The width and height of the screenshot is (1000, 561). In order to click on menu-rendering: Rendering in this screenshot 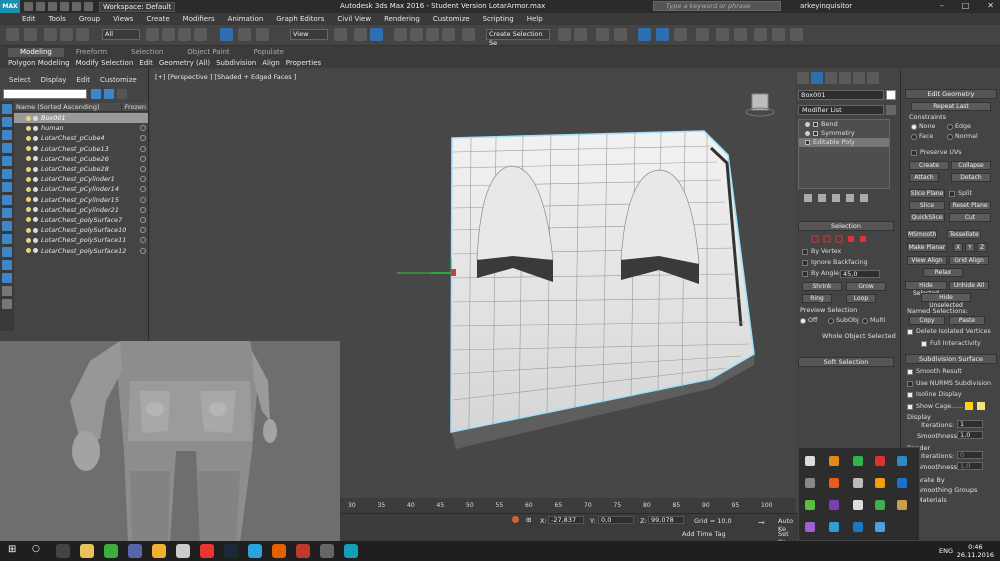, I will do `click(402, 19)`.